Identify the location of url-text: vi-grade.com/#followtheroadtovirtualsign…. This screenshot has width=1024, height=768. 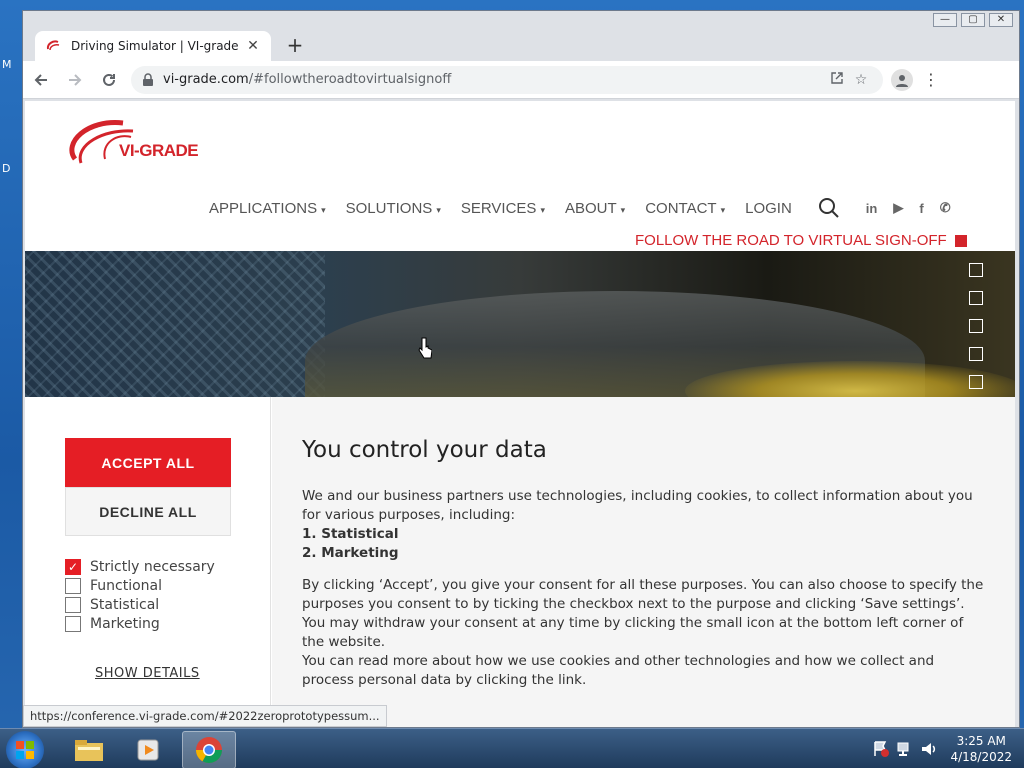
(494, 79).